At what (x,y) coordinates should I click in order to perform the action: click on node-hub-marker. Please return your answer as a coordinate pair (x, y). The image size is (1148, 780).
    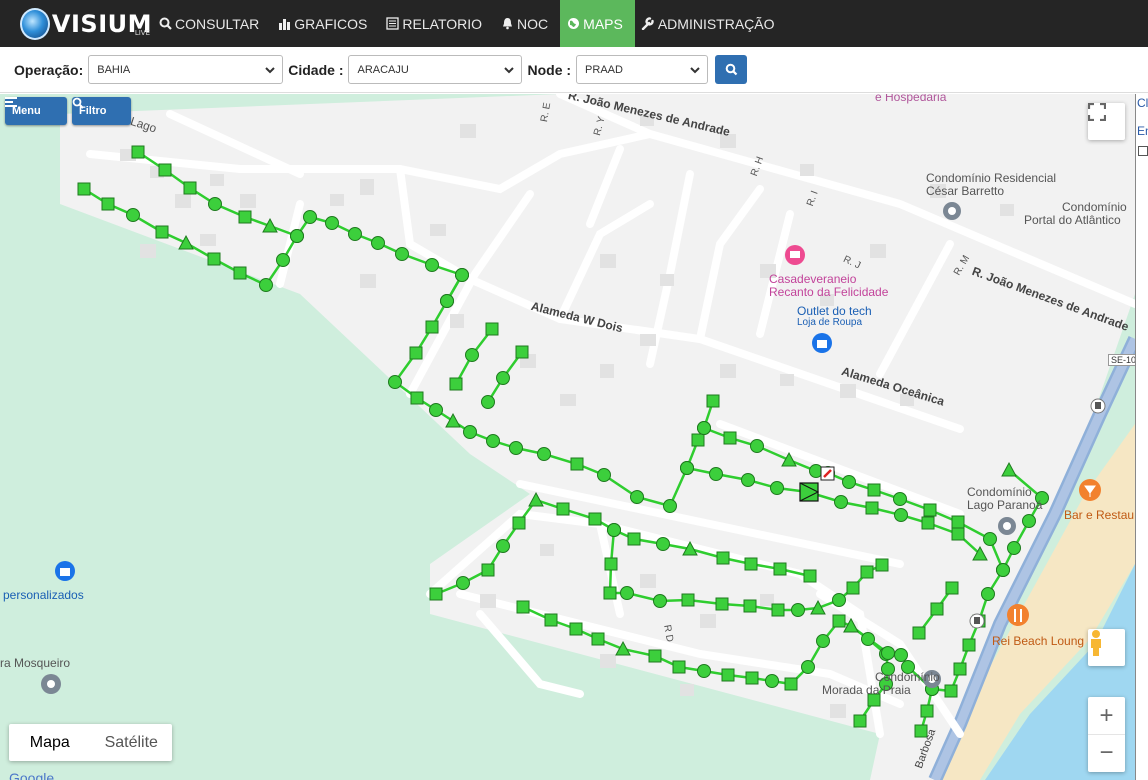
    Looking at the image, I should click on (809, 492).